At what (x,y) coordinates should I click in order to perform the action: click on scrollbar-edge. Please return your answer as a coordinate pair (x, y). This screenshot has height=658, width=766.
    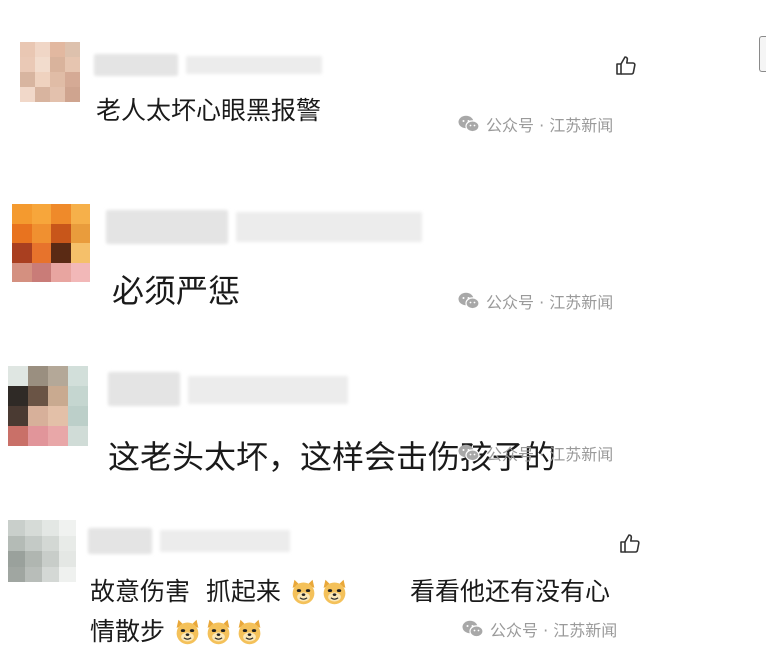
    Looking at the image, I should click on (762, 54).